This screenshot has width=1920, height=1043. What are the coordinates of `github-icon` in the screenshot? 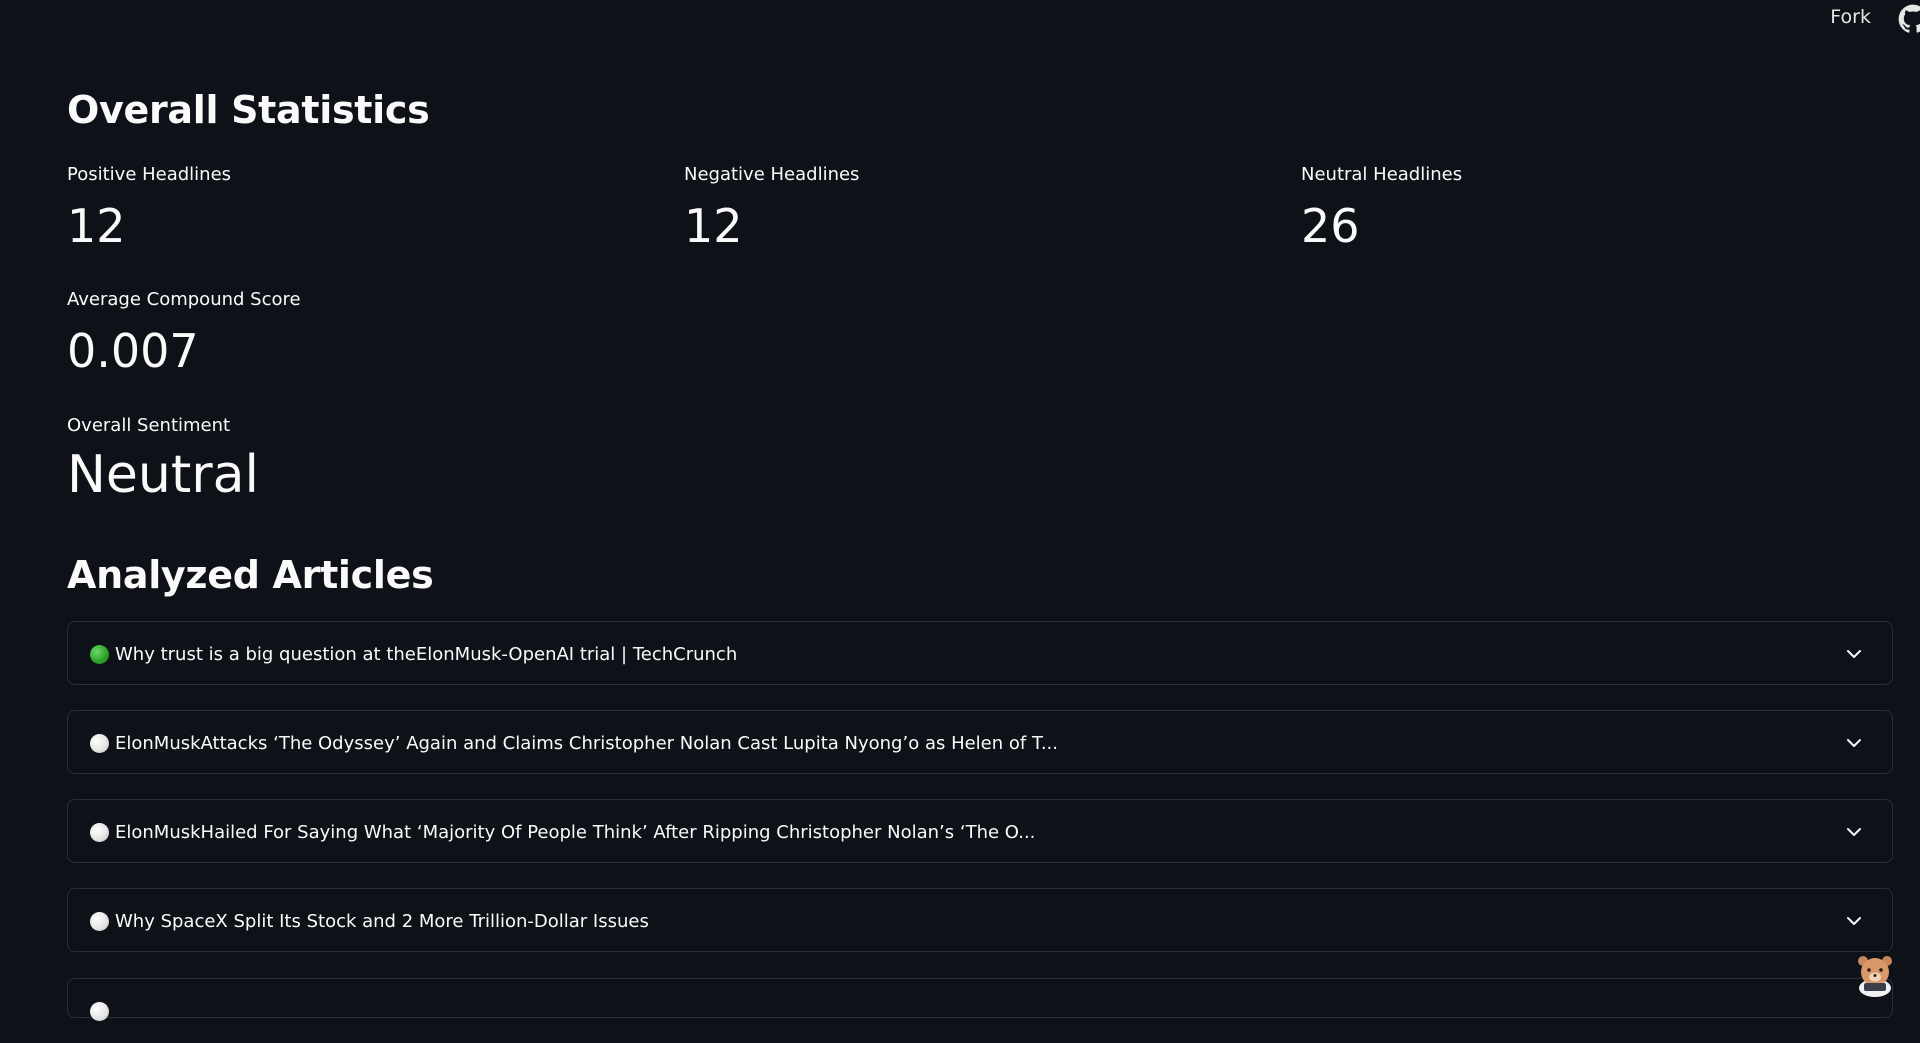 It's located at (1909, 19).